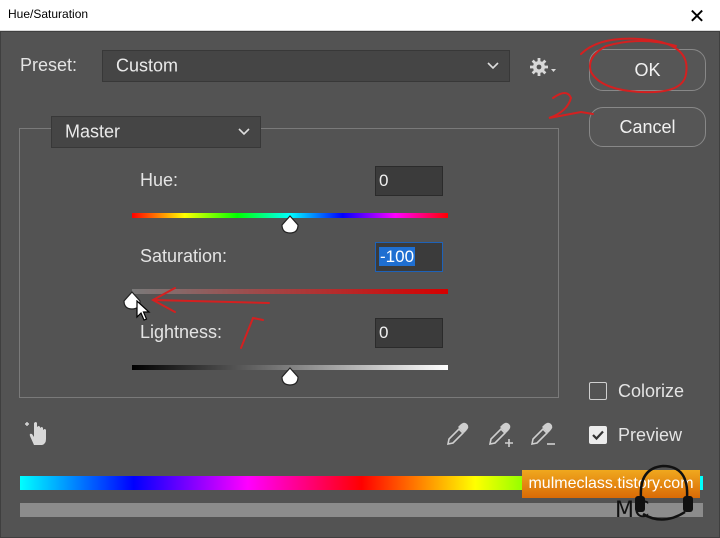 The height and width of the screenshot is (538, 720). Describe the element at coordinates (360, 15) in the screenshot. I see `title-bar: Hue/Saturation ✕` at that location.